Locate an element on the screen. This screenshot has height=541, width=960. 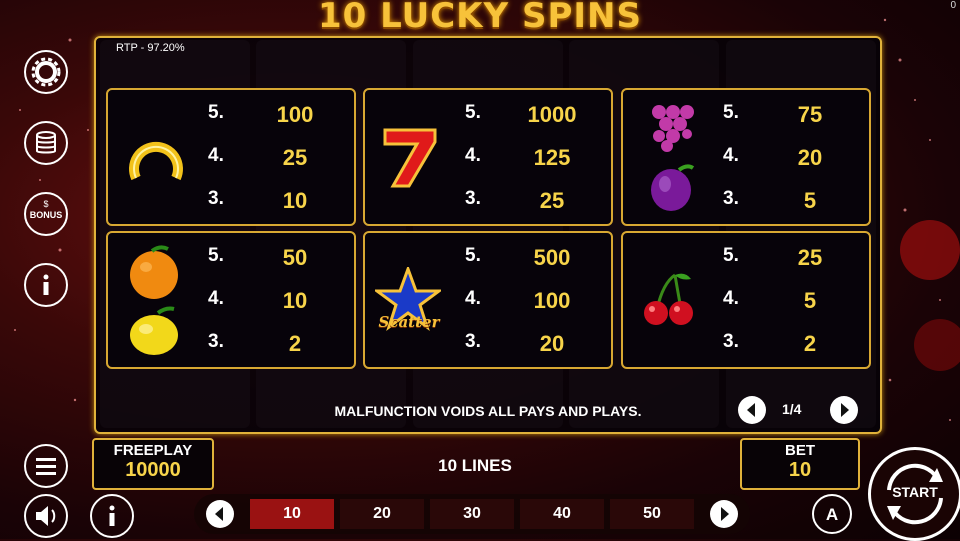
paytable-cell-horseshoe: 5. 100 4. 25 3. 10 is located at coordinates (231, 157).